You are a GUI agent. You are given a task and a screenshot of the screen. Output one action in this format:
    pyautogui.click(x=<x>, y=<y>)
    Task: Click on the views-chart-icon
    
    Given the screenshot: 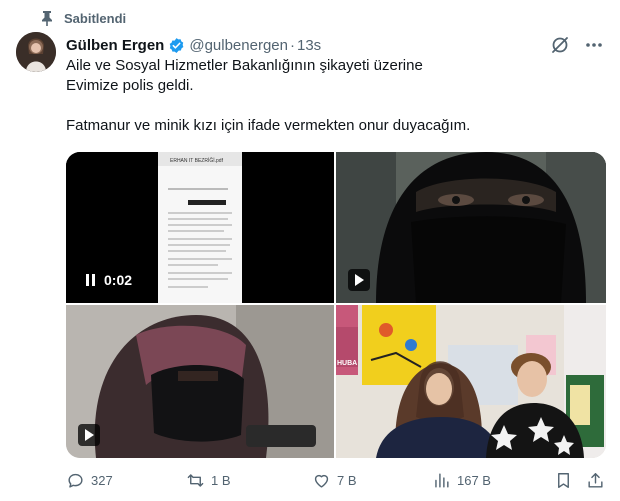 What is the action you would take?
    pyautogui.click(x=442, y=480)
    